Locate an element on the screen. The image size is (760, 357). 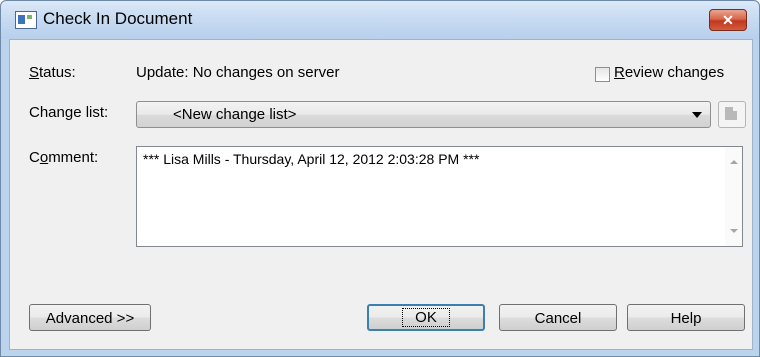
change-list-properties-button is located at coordinates (732, 114).